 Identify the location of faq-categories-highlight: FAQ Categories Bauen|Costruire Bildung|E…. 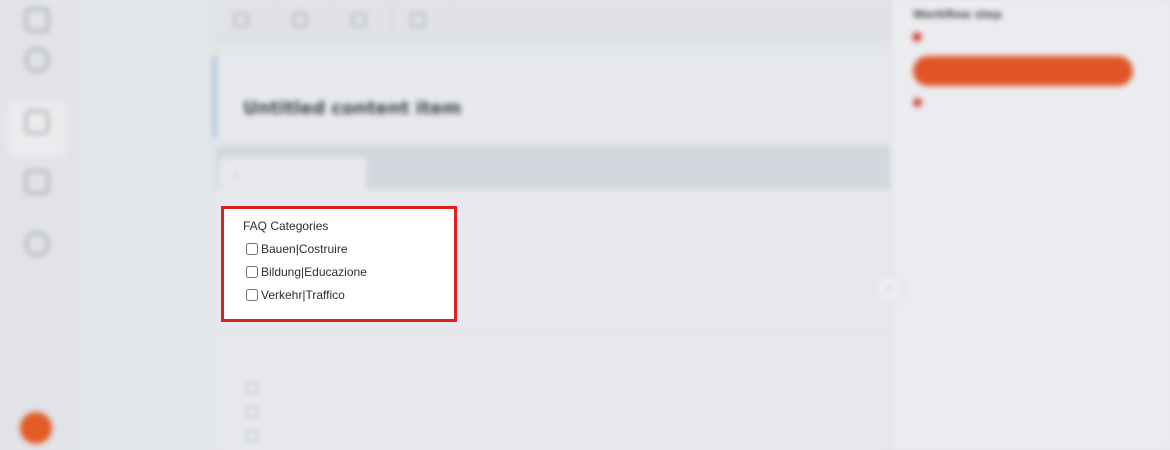
(339, 264).